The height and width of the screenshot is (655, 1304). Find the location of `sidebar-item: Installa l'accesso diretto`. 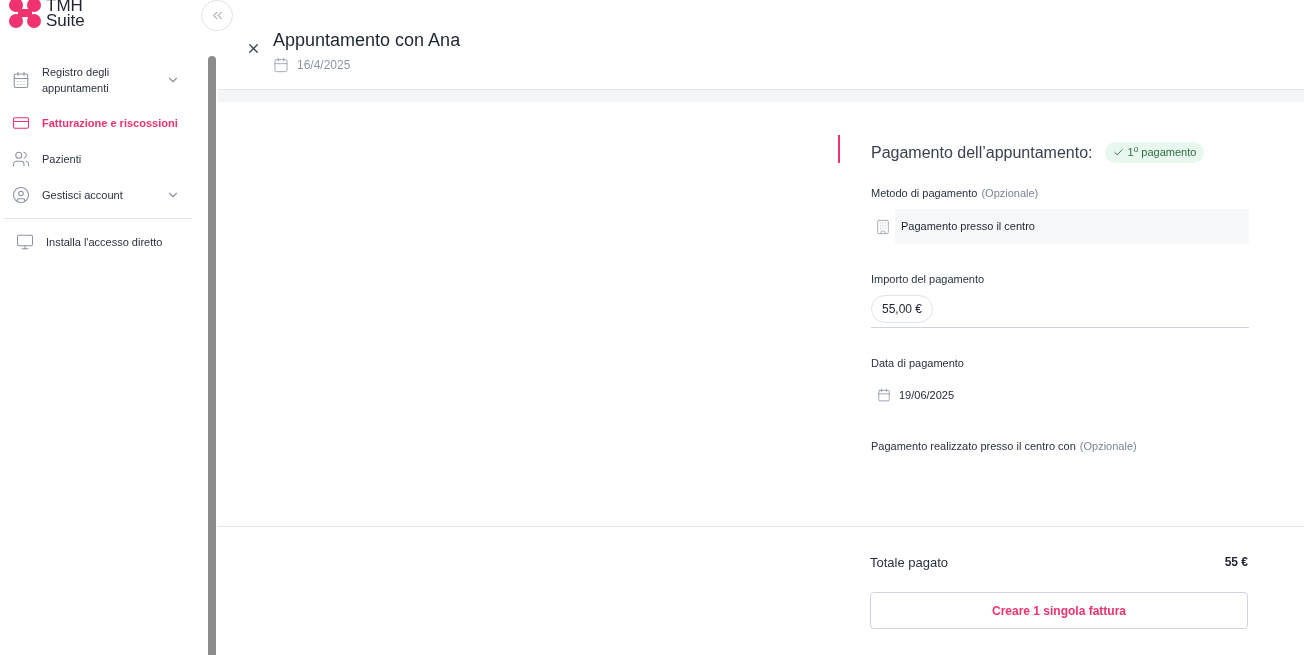

sidebar-item: Installa l'accesso diretto is located at coordinates (98, 242).